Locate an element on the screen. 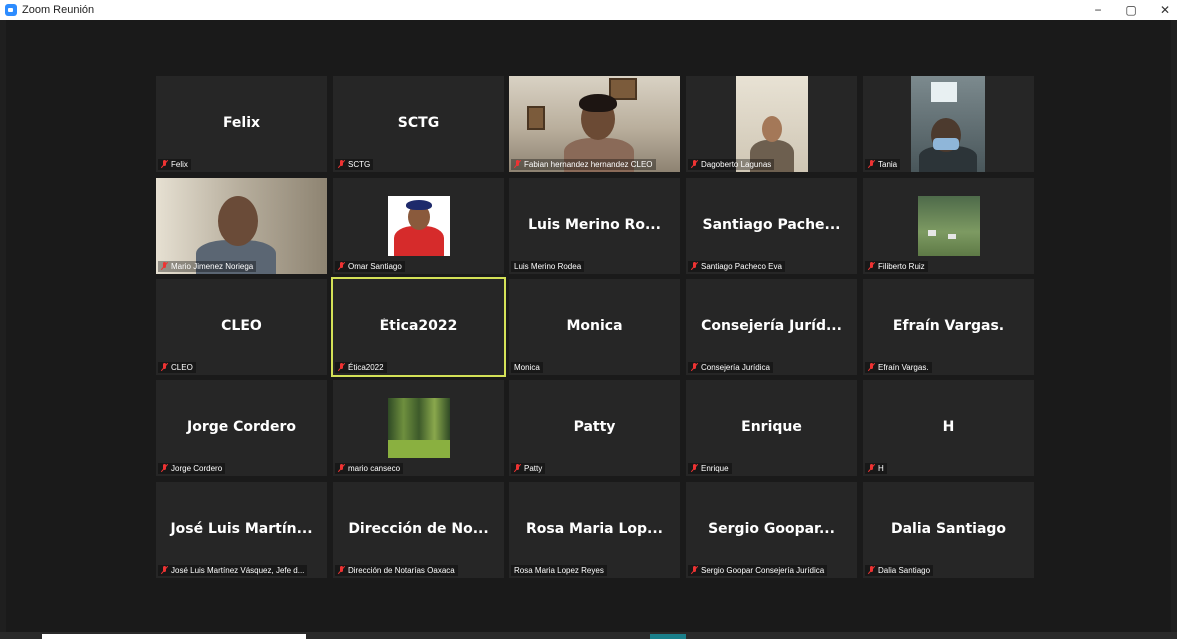 The height and width of the screenshot is (639, 1177). participant-label: Fabian hernandez hernandez CLEO is located at coordinates (583, 164).